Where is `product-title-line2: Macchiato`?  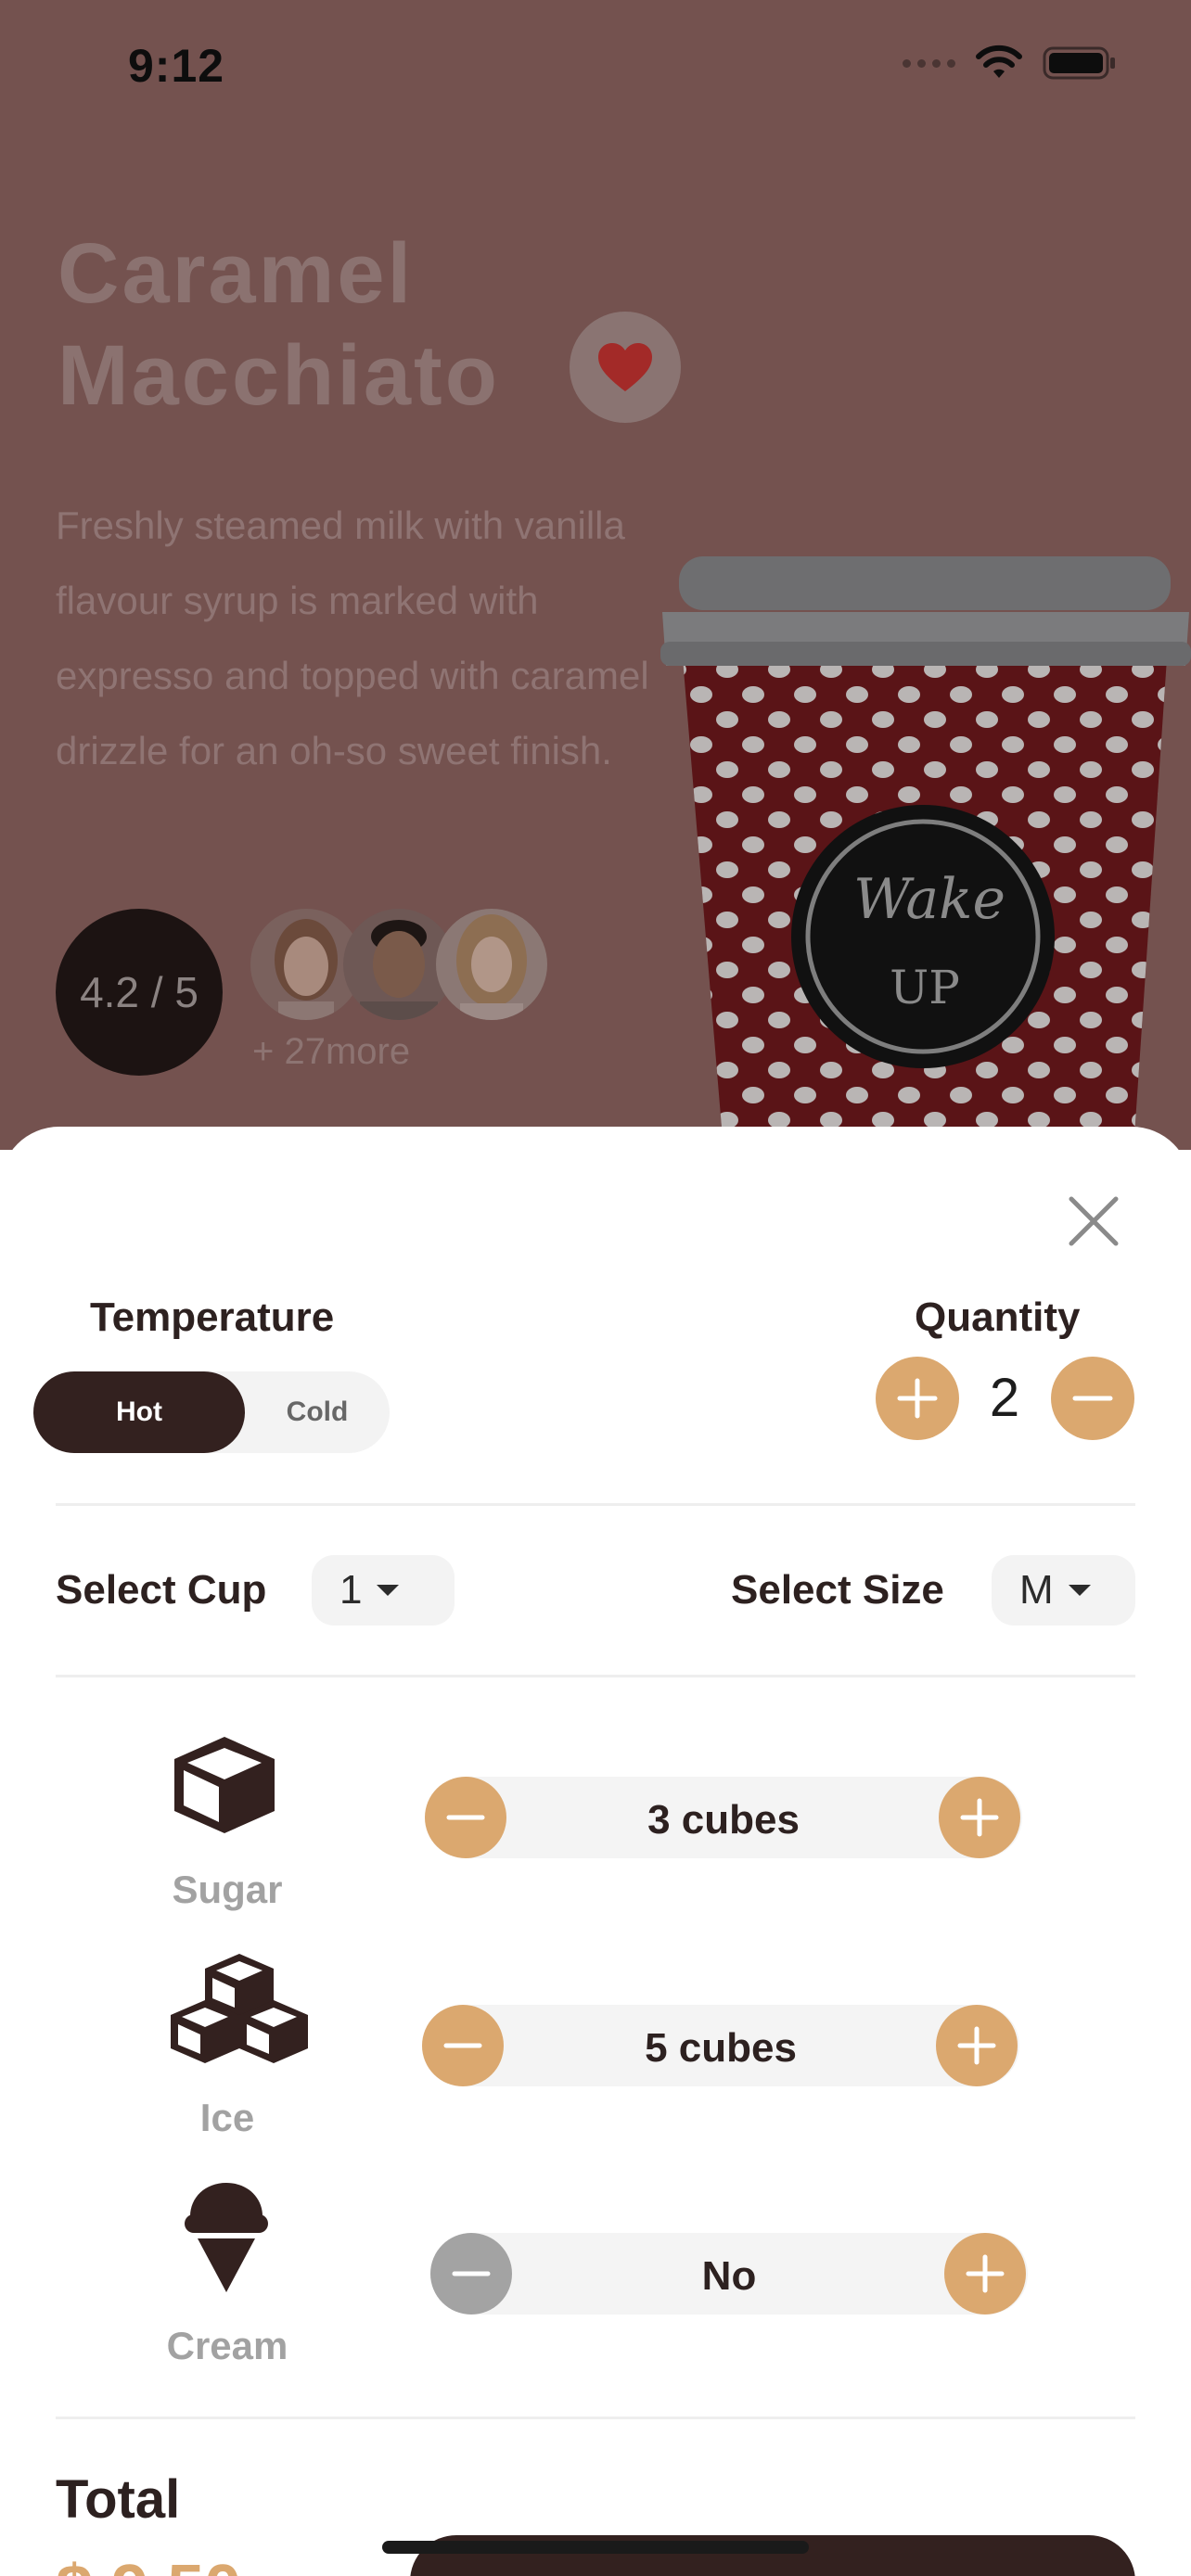
product-title-line2: Macchiato is located at coordinates (279, 375).